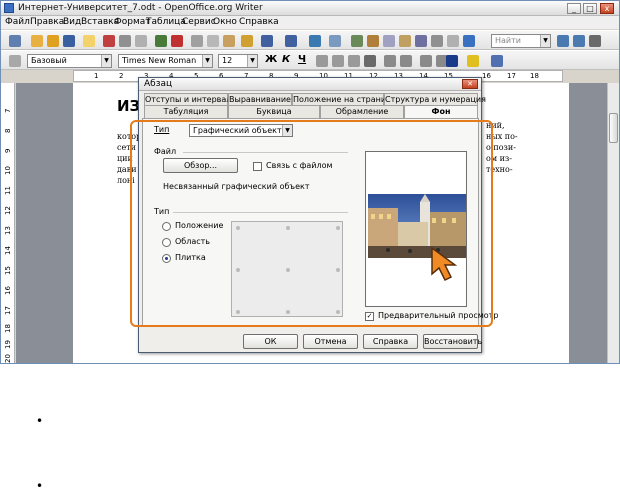 The width and height of the screenshot is (620, 493). I want to click on chart-icon, so click(373, 41).